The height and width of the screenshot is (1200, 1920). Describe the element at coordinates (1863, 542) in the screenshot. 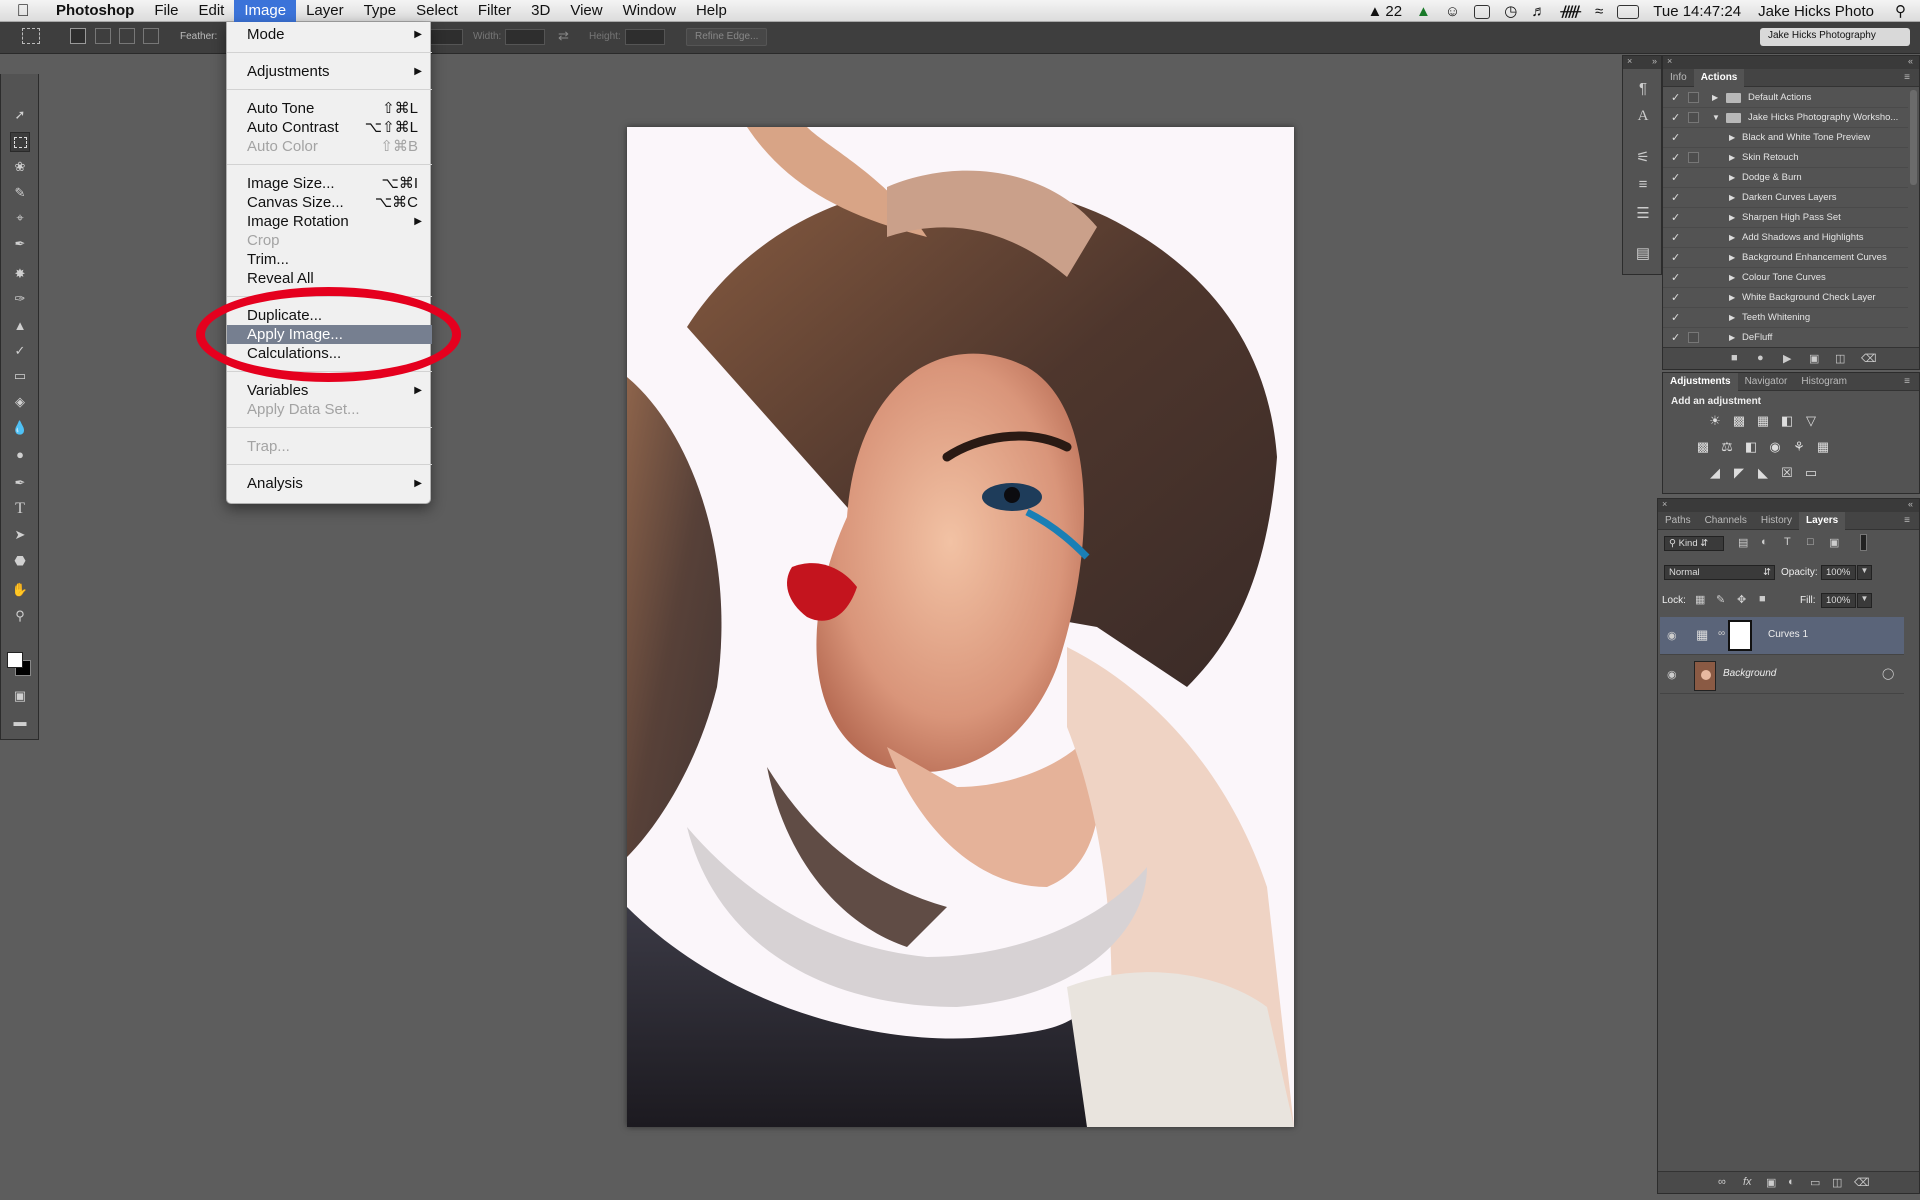

I see `filter-toggle` at that location.